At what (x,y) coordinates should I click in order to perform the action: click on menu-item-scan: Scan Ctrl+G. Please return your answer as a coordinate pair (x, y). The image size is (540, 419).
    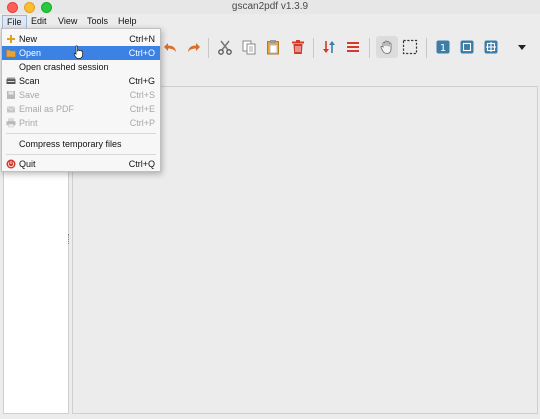
    Looking at the image, I should click on (81, 81).